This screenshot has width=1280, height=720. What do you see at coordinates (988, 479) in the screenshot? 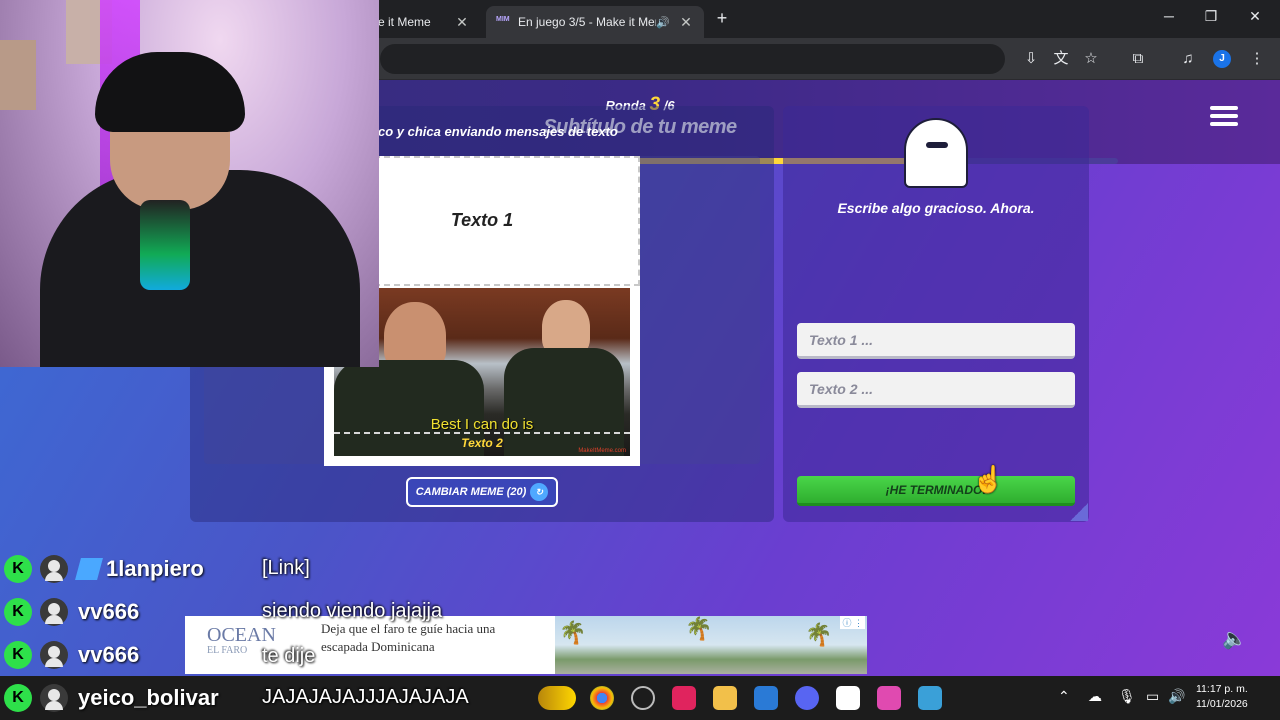
I see `hand-cursor-icon: ☝` at bounding box center [988, 479].